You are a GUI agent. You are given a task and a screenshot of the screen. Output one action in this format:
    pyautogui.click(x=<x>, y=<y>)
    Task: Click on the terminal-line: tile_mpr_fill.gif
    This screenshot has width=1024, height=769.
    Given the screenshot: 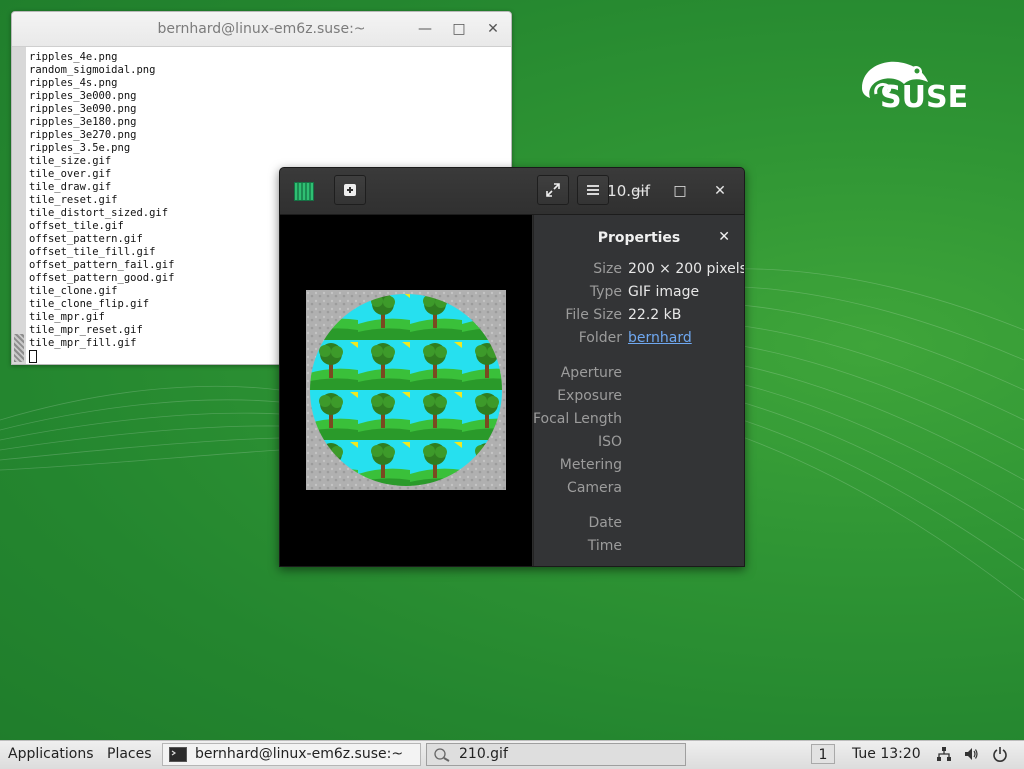 What is the action you would take?
    pyautogui.click(x=83, y=343)
    